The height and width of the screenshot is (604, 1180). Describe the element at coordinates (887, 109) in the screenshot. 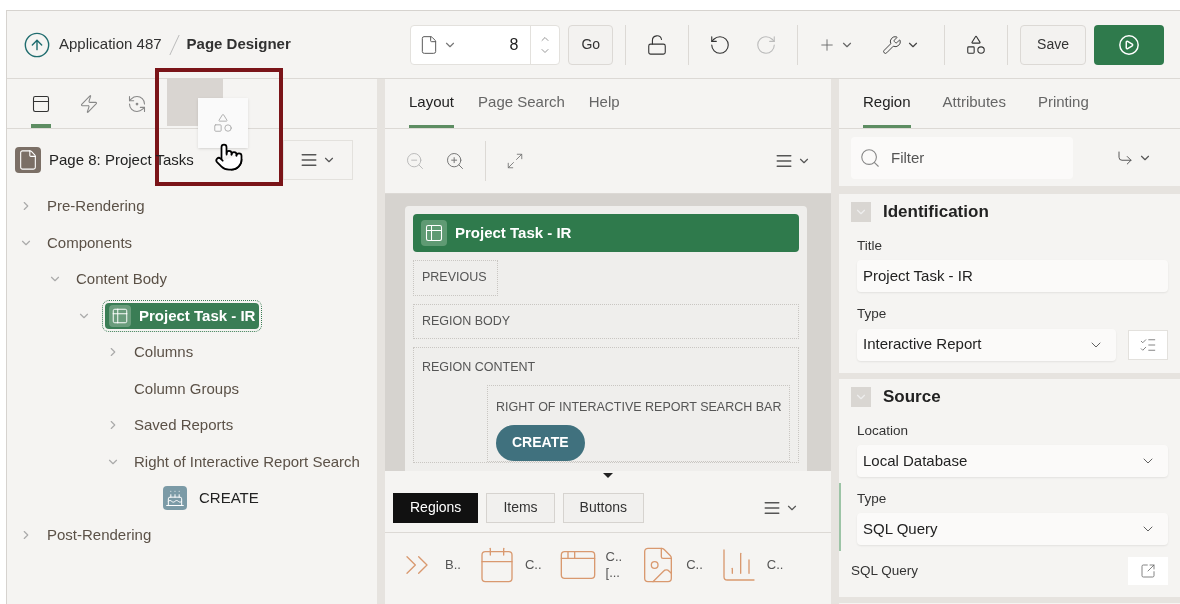

I see `property-tab: Region` at that location.